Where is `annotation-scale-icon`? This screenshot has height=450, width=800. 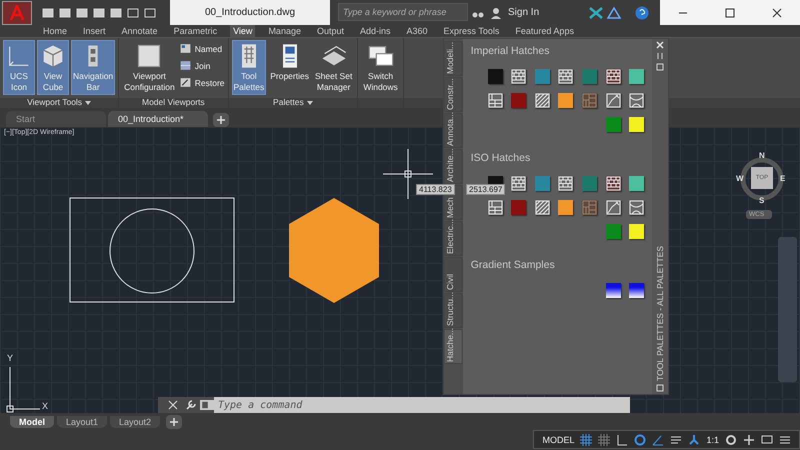
annotation-scale-icon is located at coordinates (694, 440).